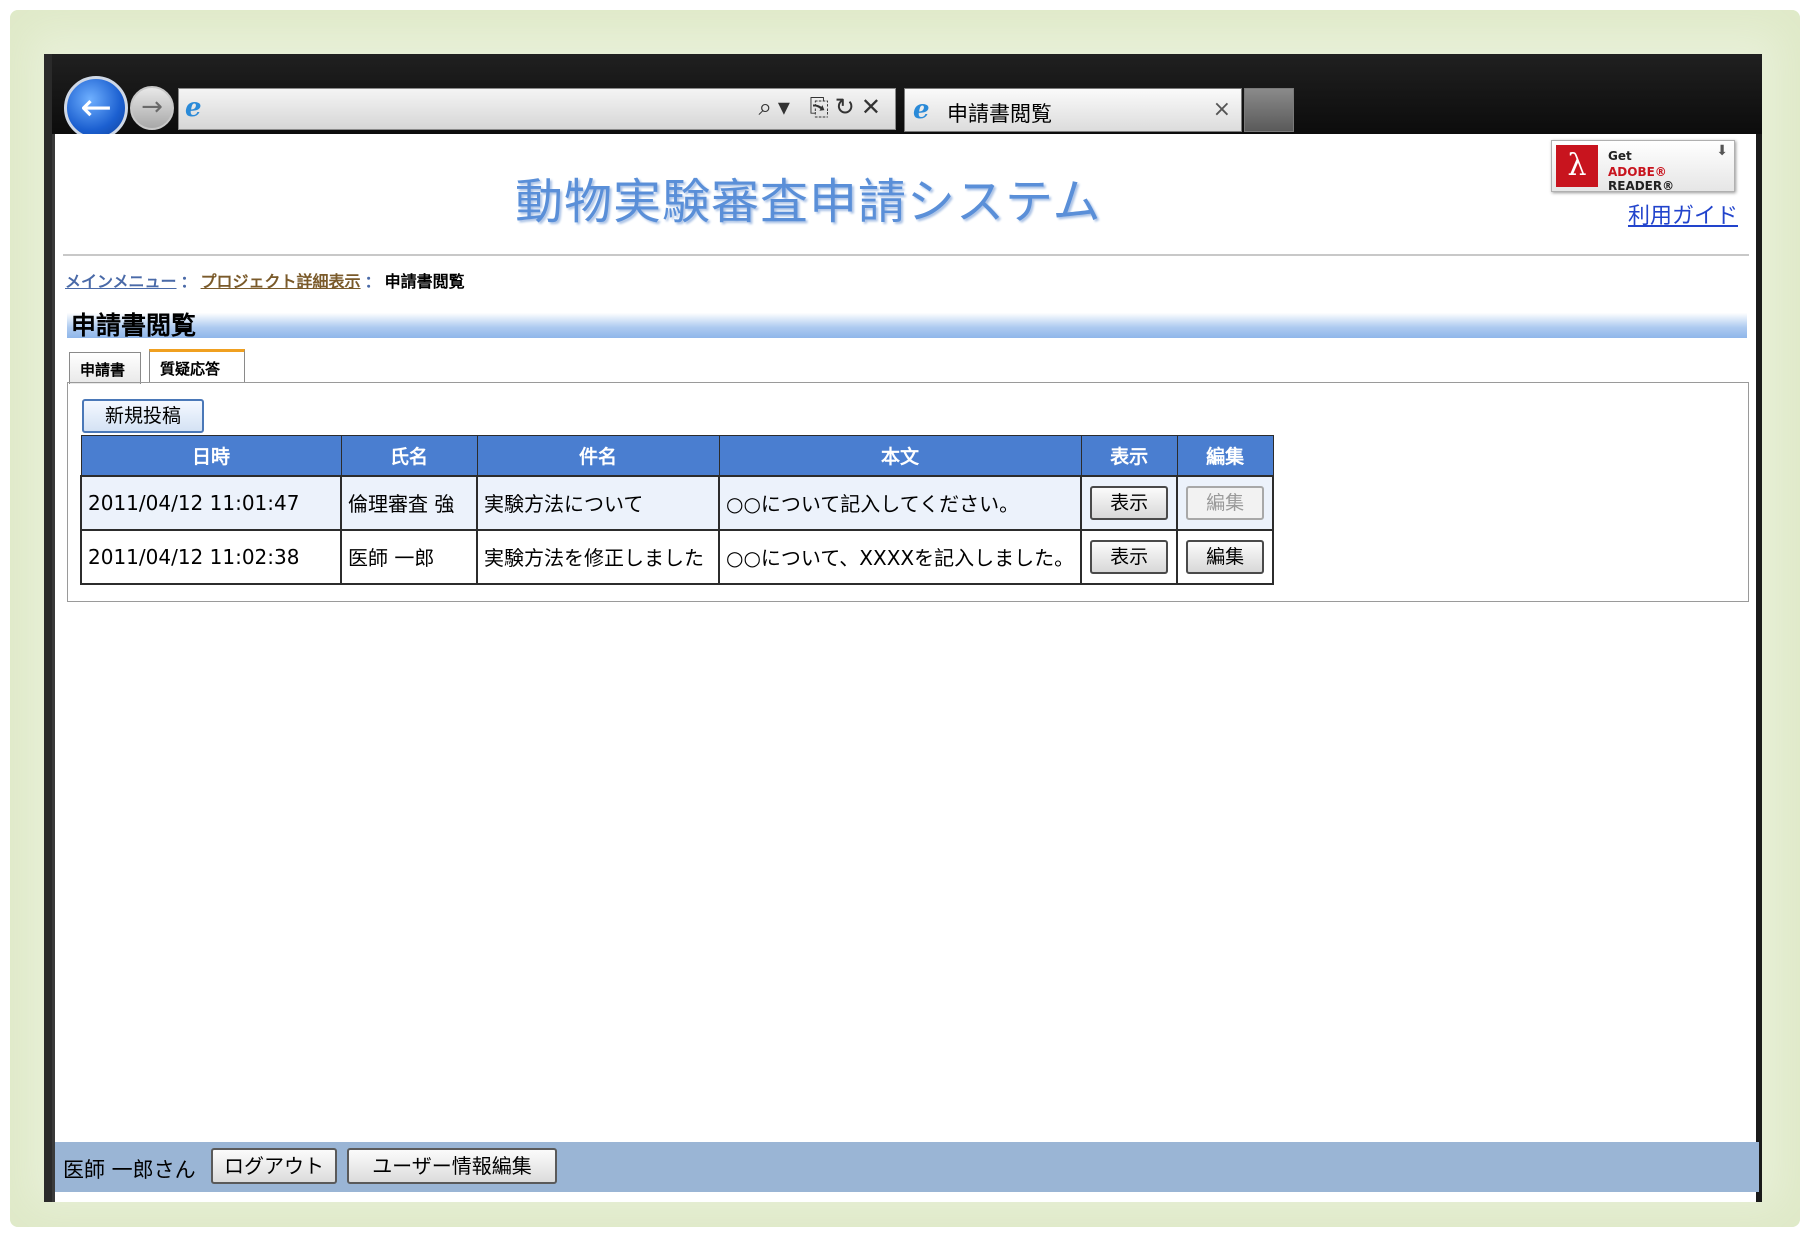 The height and width of the screenshot is (1237, 1810). What do you see at coordinates (900, 556) in the screenshot?
I see `cell-body: ○○について、XXXXを記入しました。` at bounding box center [900, 556].